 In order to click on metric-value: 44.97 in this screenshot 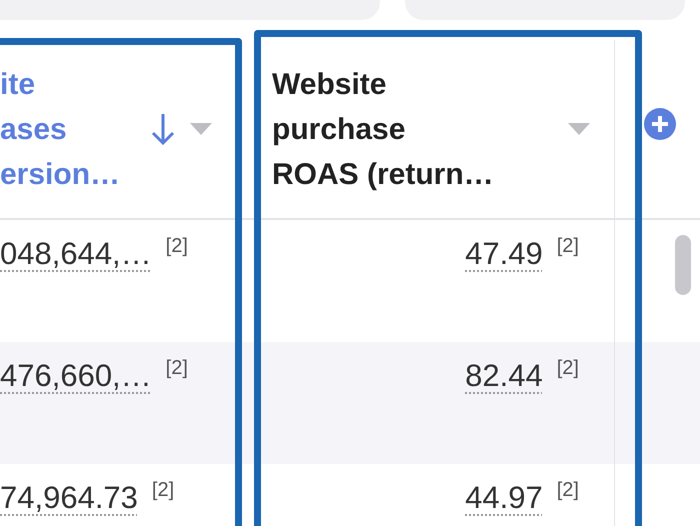, I will do `click(504, 498)`.